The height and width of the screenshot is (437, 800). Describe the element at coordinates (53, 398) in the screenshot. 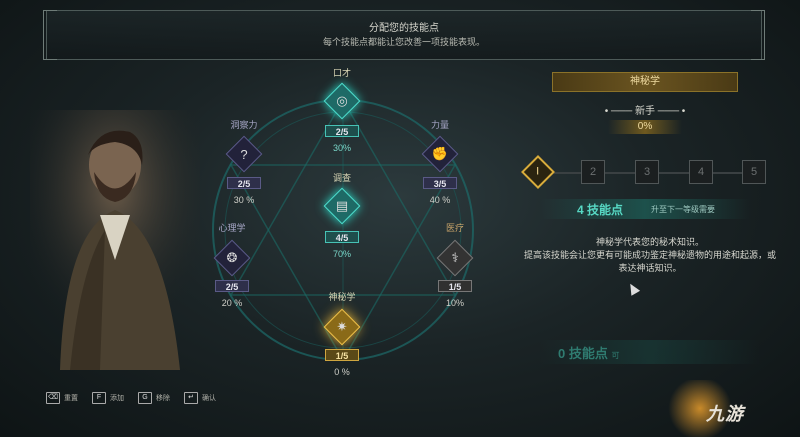

I see `backspace-key-icon: ⌫` at that location.